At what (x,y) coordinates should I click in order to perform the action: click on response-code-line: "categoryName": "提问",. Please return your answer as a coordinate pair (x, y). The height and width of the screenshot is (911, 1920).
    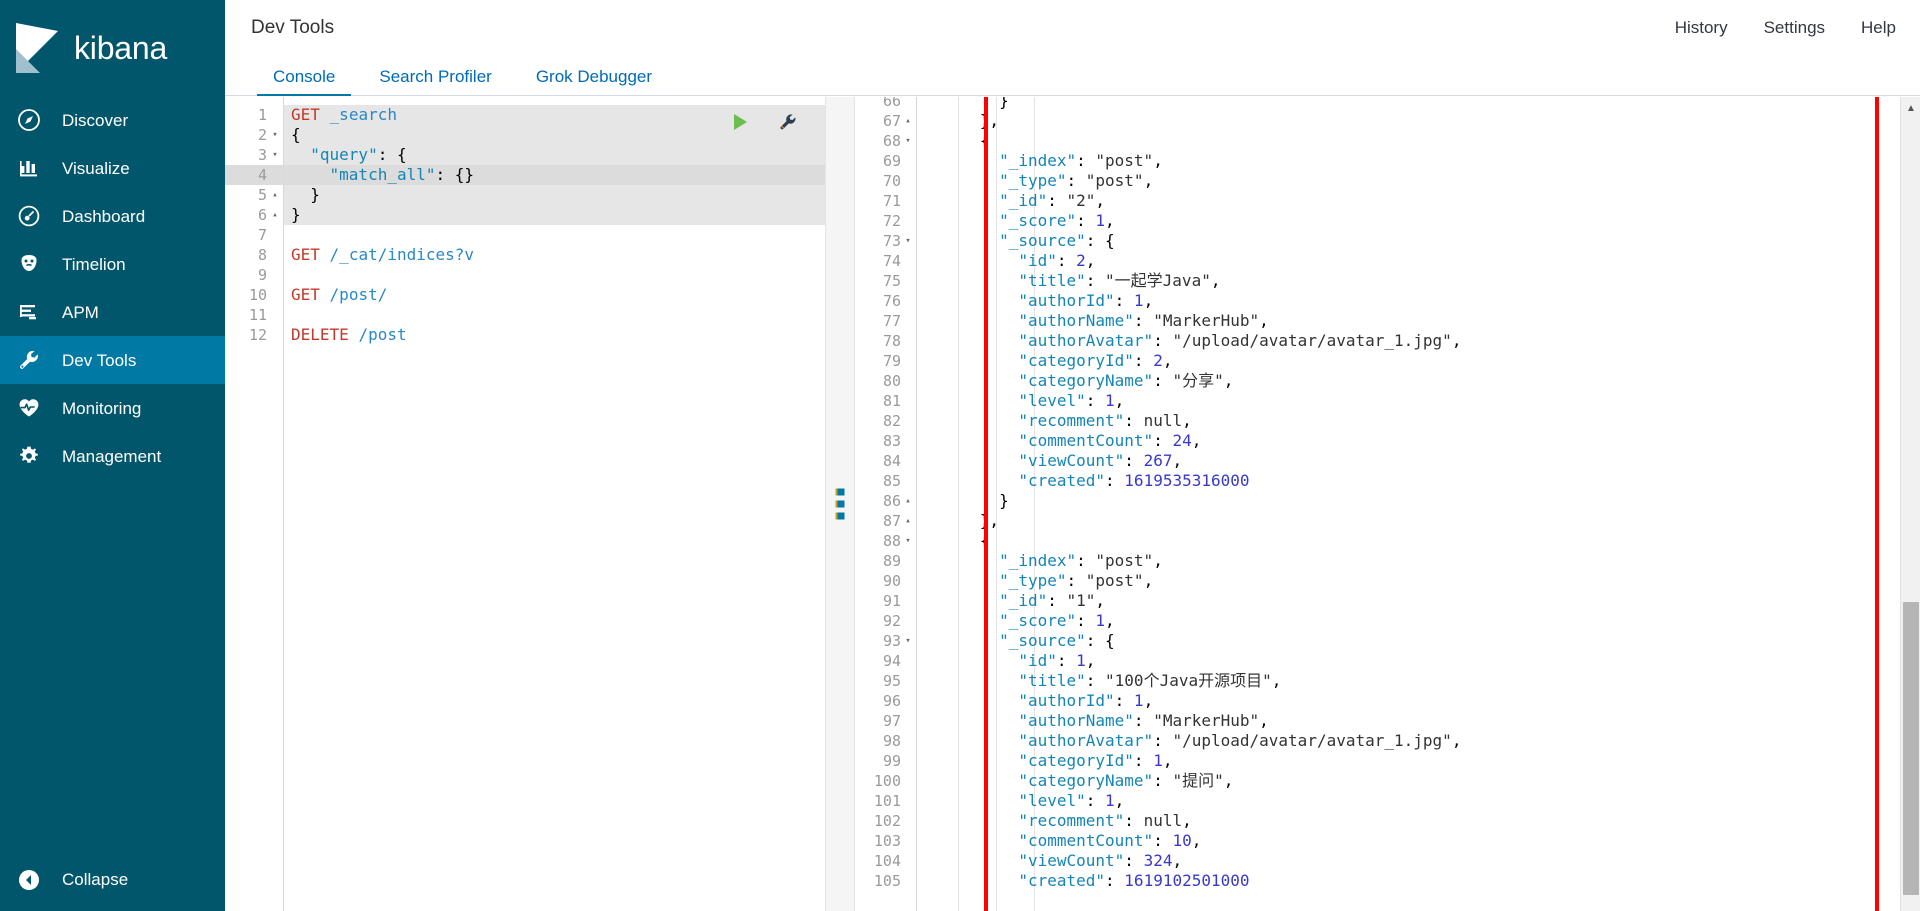
    Looking at the image, I should click on (1075, 781).